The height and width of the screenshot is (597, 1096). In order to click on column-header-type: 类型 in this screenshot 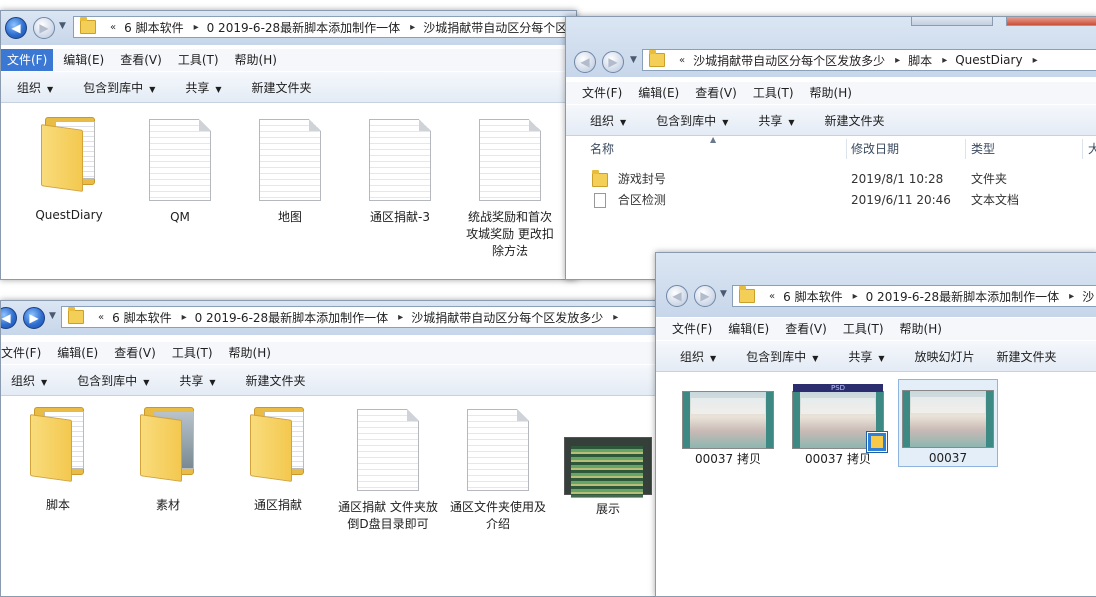, I will do `click(983, 149)`.